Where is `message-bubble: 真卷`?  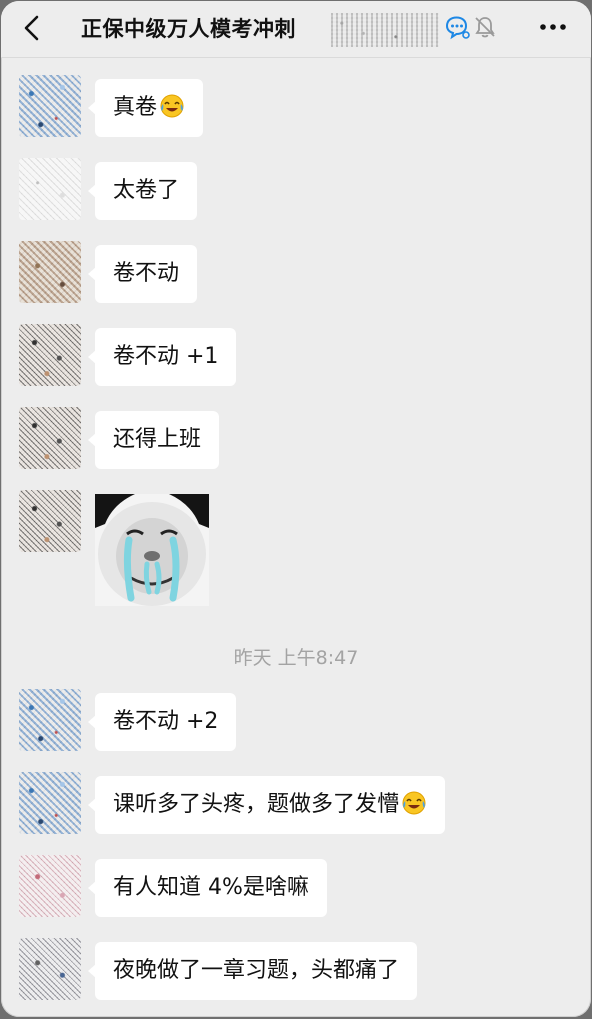
message-bubble: 真卷 is located at coordinates (145, 108).